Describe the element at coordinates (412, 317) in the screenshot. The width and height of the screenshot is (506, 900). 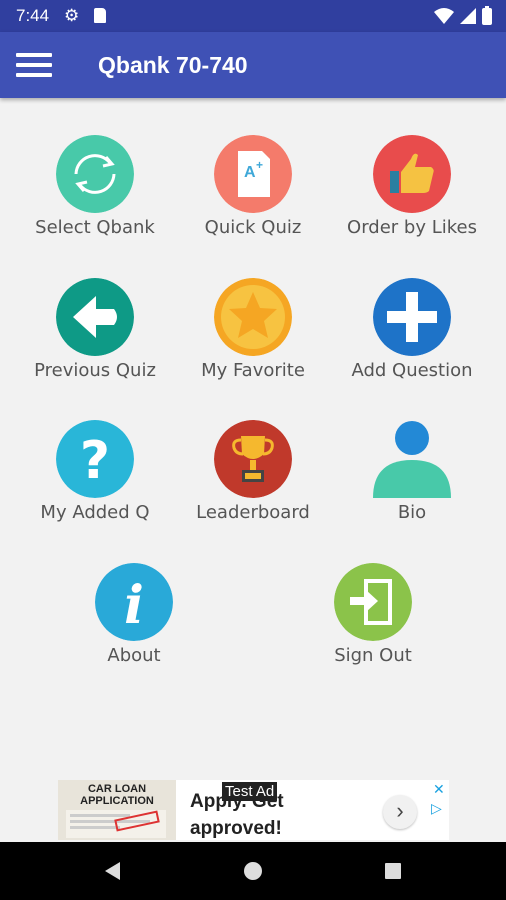
I see `plus-icon` at that location.